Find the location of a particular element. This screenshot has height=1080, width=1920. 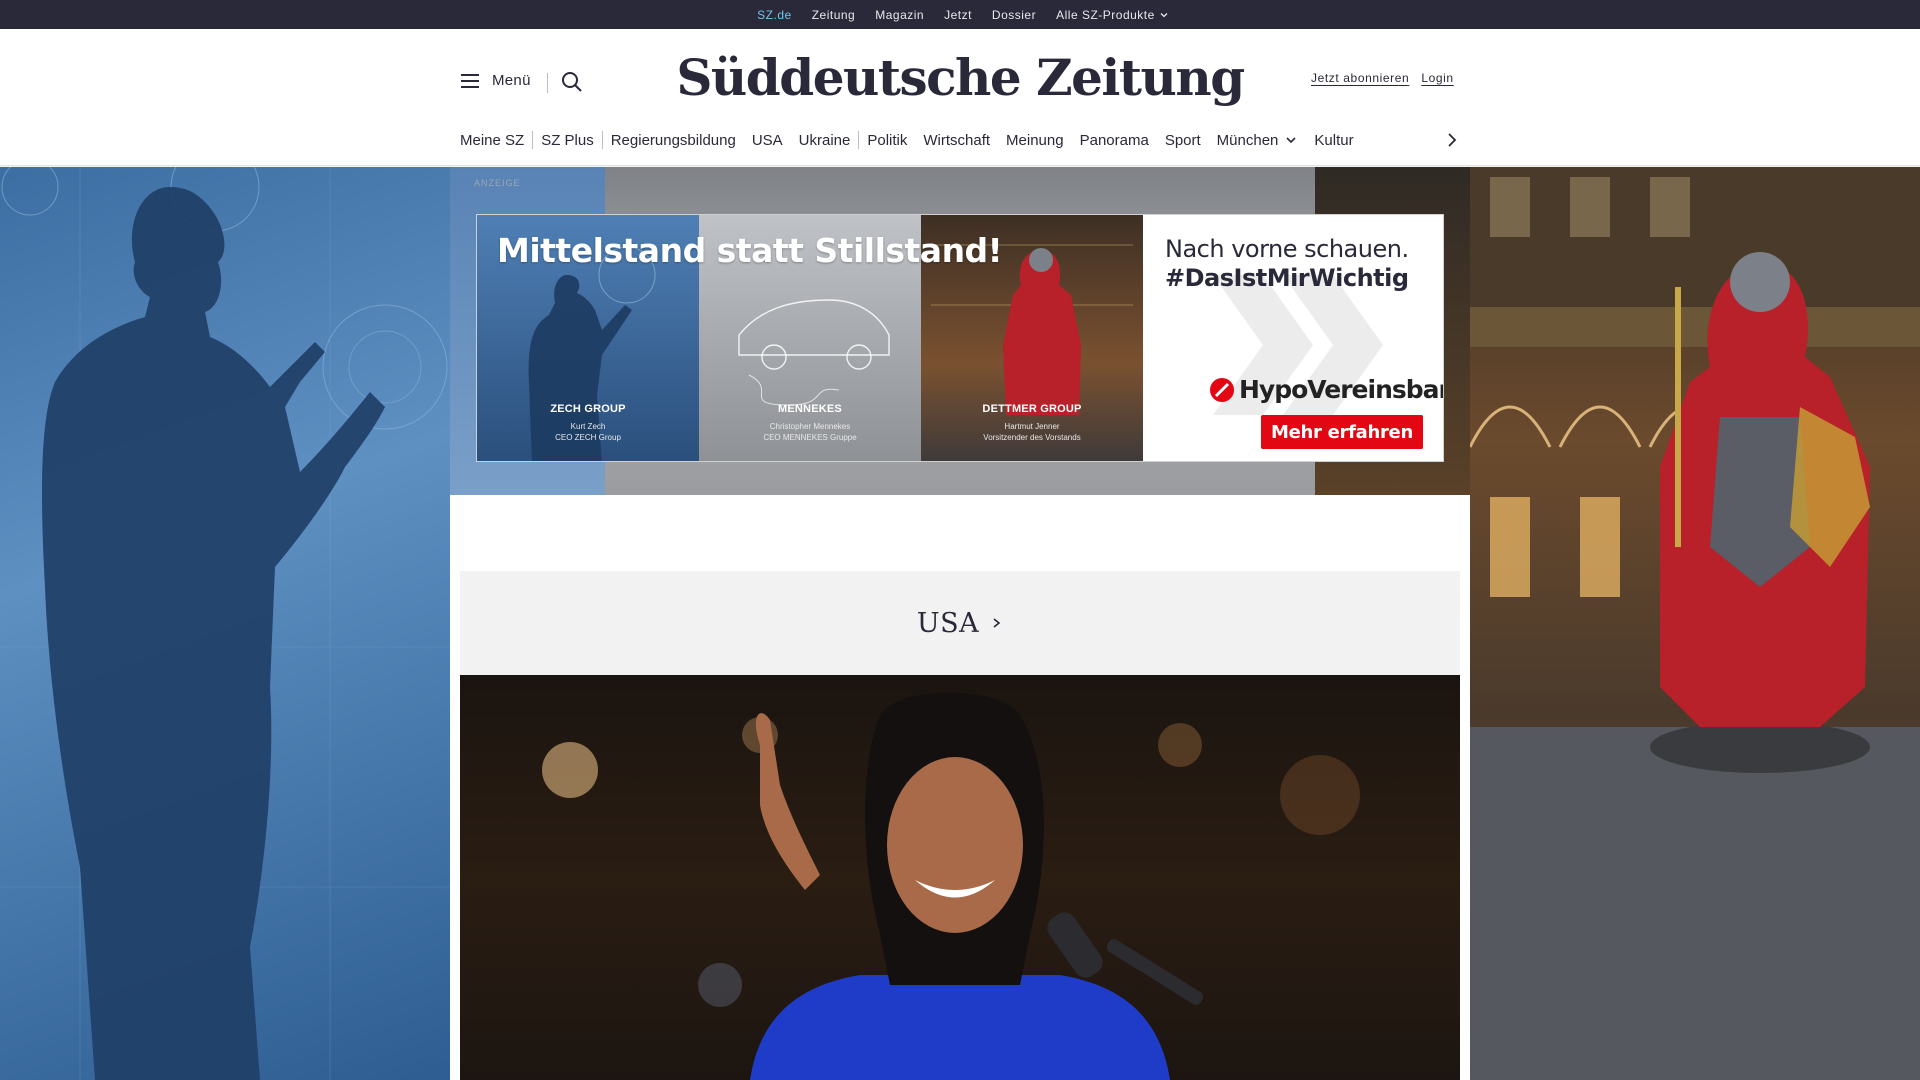

product-link-all-products: Alle SZ-Produkte is located at coordinates (1112, 15).